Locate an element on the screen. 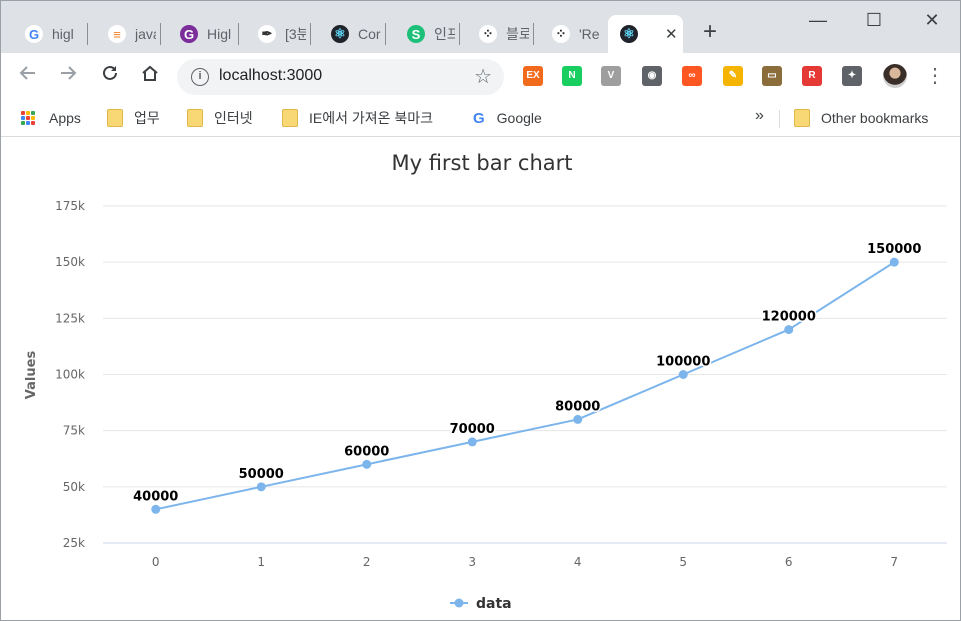 Image resolution: width=961 pixels, height=621 pixels. puzzle-extension-icon: ✦ is located at coordinates (852, 76).